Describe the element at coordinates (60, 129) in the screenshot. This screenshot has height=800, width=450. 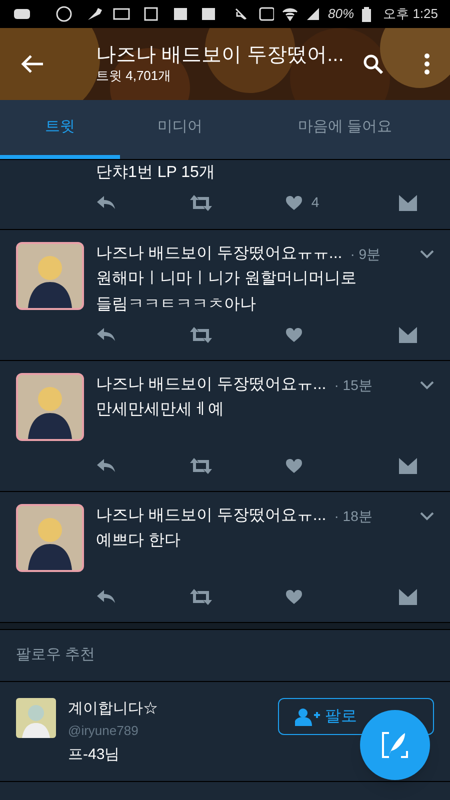
I see `tab: 트윗` at that location.